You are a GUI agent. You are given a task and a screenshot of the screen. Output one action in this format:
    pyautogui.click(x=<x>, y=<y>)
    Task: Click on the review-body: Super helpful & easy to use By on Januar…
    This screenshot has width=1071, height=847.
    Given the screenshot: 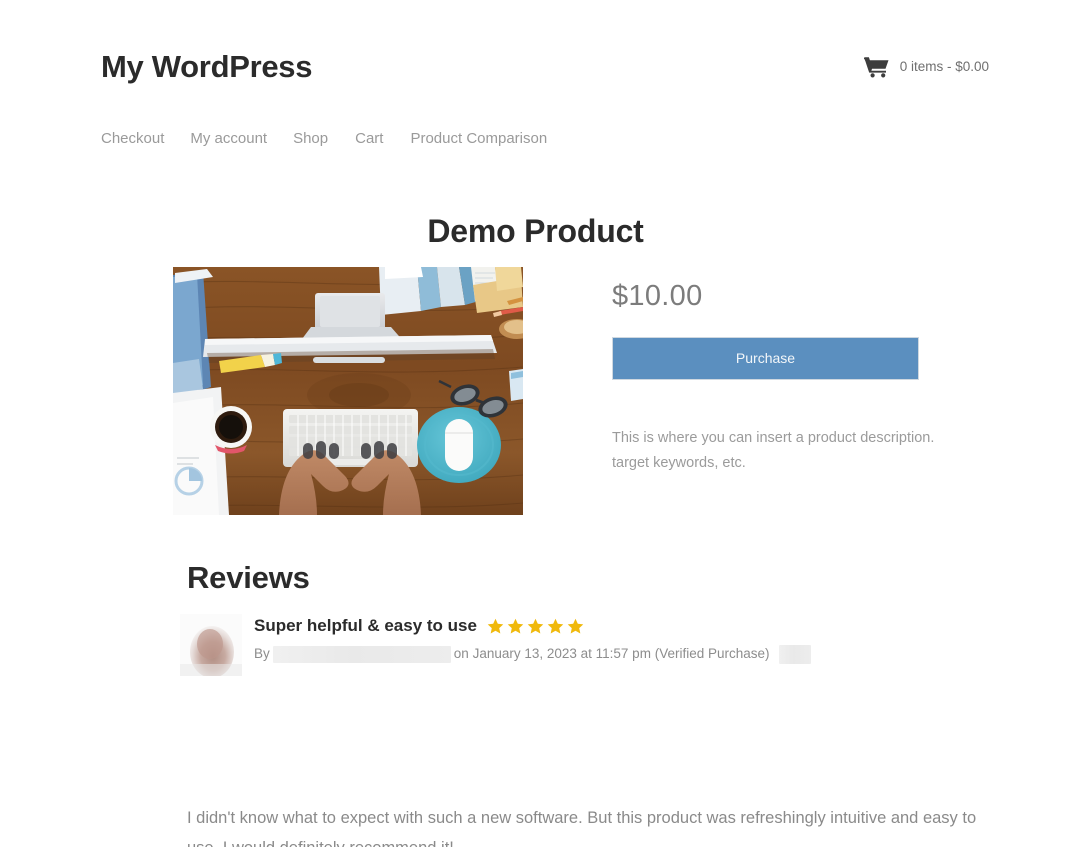 What is the action you would take?
    pyautogui.click(x=654, y=639)
    